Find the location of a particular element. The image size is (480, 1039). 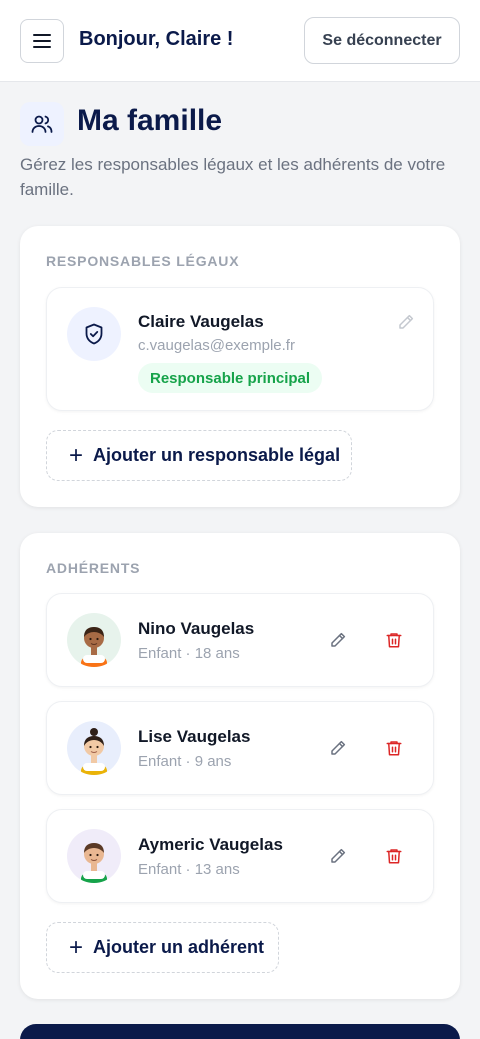

menu-button is located at coordinates (42, 41).